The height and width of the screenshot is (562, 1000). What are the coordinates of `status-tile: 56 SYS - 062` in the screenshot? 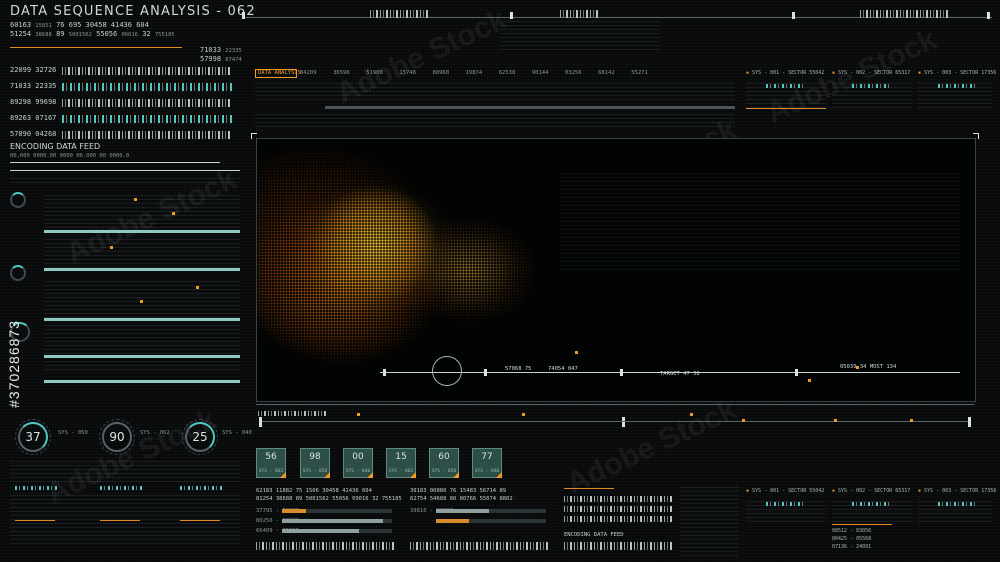 It's located at (271, 463).